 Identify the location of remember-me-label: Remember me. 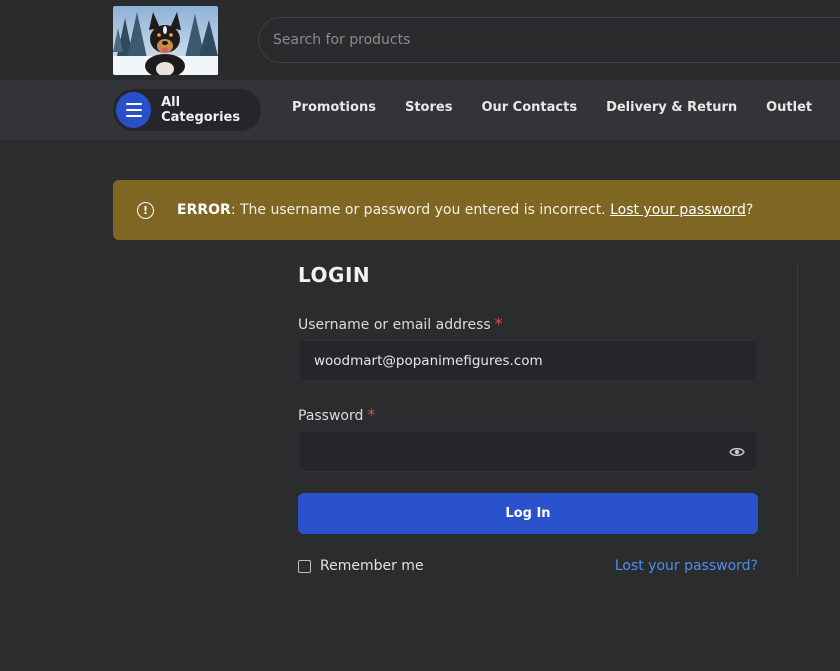
(372, 566).